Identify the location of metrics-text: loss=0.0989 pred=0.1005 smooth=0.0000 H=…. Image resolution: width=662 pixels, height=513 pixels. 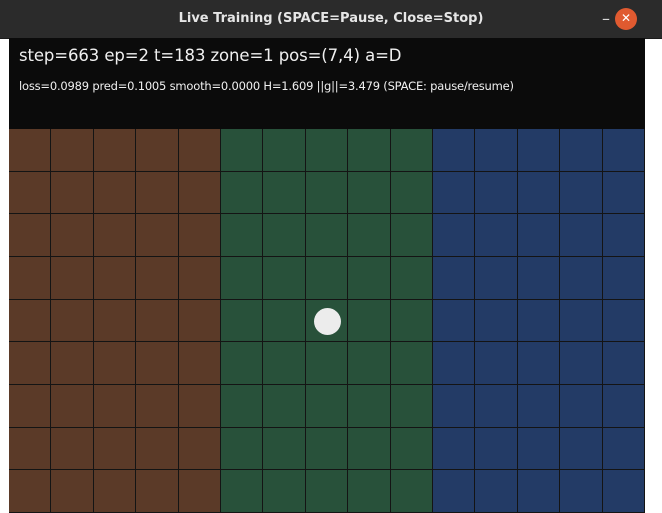
(266, 86).